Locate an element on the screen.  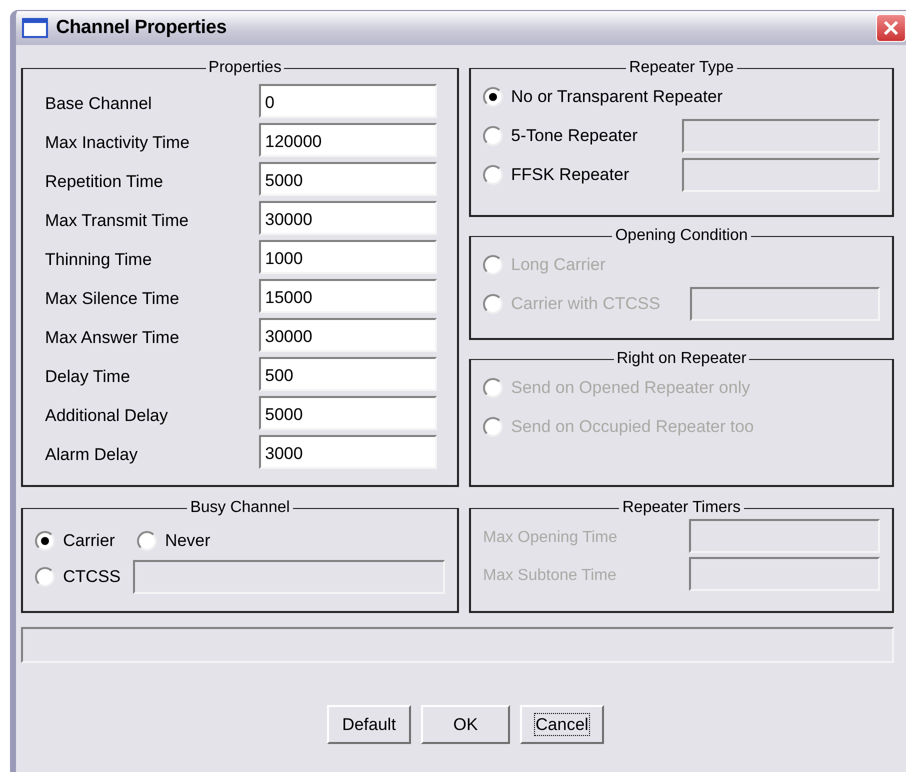
group-title: Busy Channel is located at coordinates (240, 508).